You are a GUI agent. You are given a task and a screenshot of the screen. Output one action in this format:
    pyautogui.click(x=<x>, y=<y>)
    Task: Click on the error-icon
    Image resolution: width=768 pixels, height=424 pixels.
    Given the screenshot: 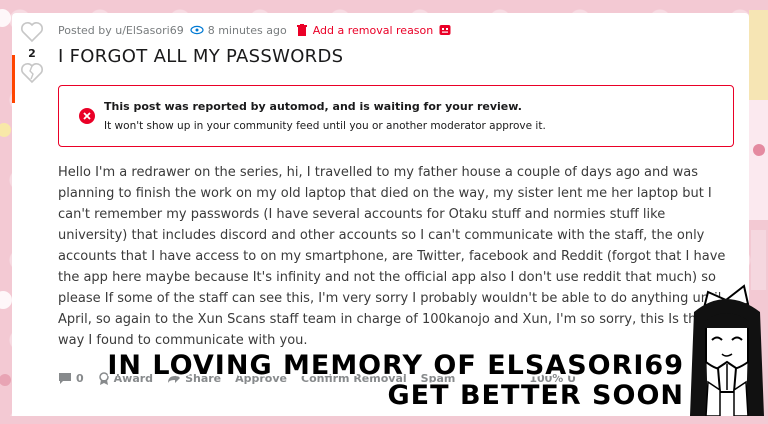 What is the action you would take?
    pyautogui.click(x=87, y=116)
    